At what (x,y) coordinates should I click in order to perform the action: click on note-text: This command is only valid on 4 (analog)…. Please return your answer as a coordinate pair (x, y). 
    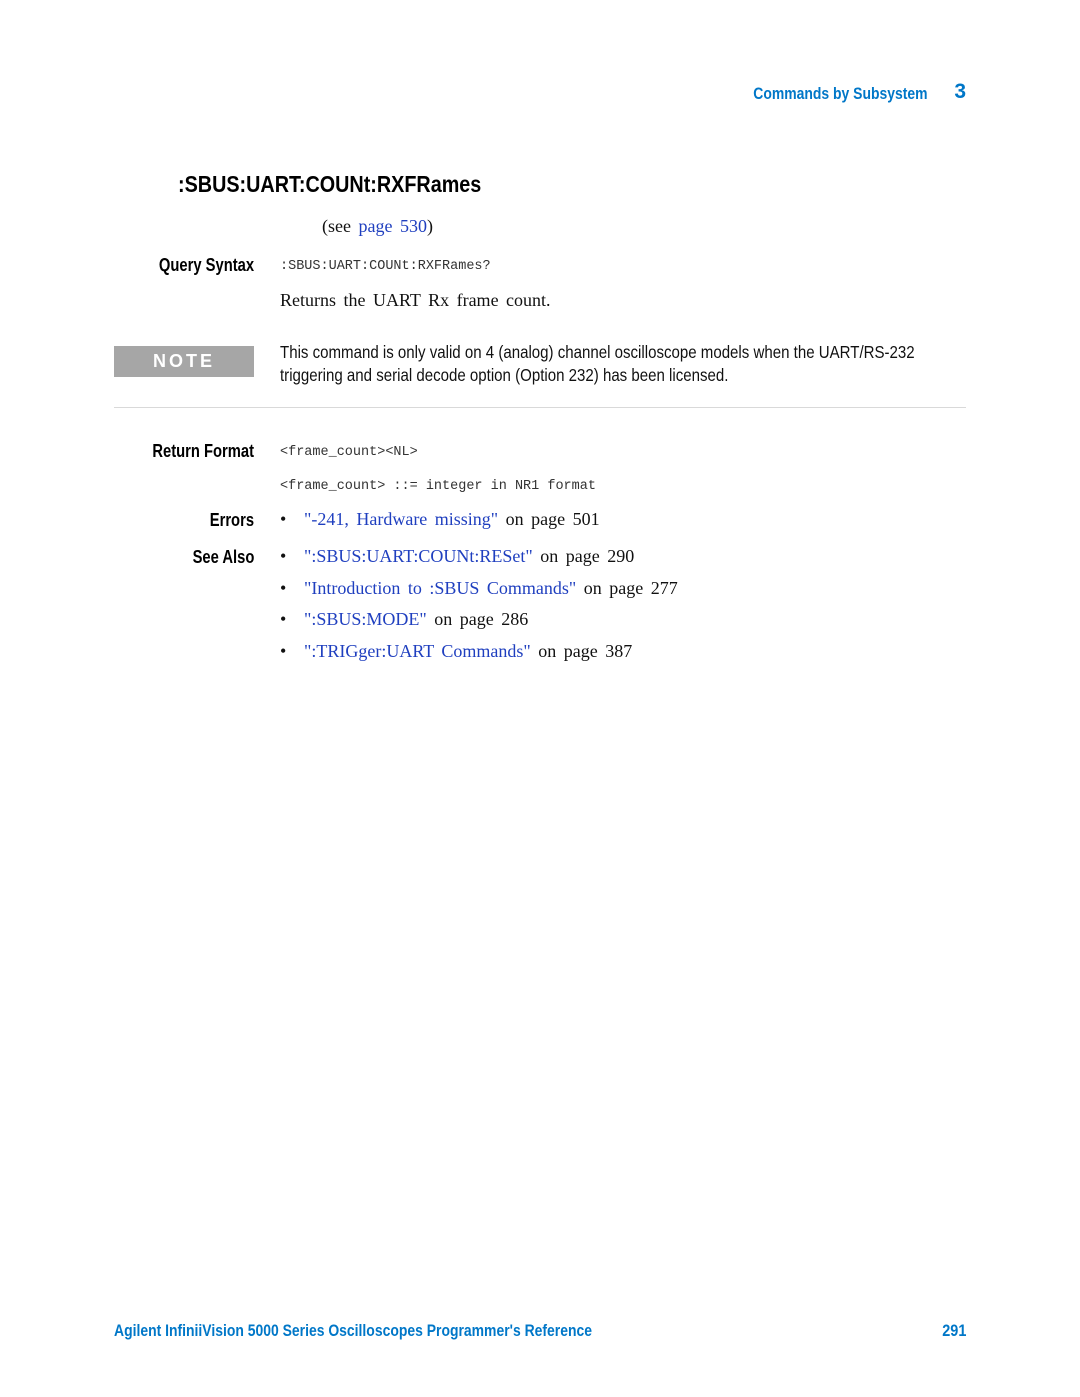
    Looking at the image, I should click on (597, 363).